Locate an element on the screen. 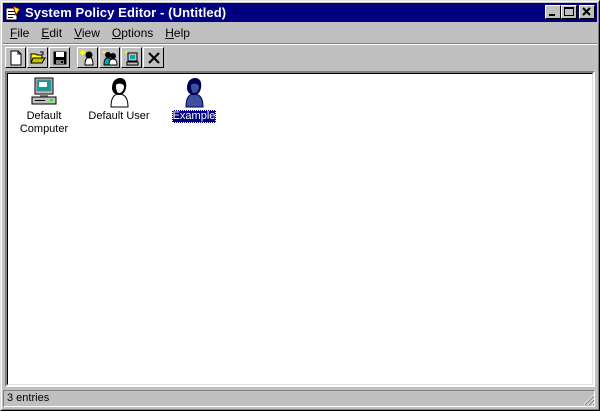 Image resolution: width=600 pixels, height=411 pixels. menu-edit: Edit is located at coordinates (51, 33).